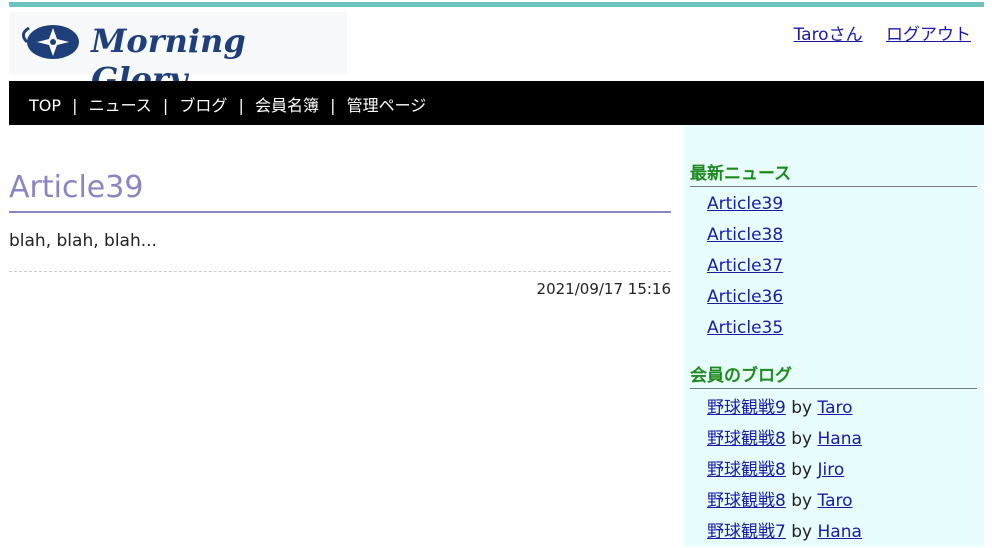 The width and height of the screenshot is (992, 548). I want to click on list-item: 野球観戦9 by Taro, so click(784, 408).